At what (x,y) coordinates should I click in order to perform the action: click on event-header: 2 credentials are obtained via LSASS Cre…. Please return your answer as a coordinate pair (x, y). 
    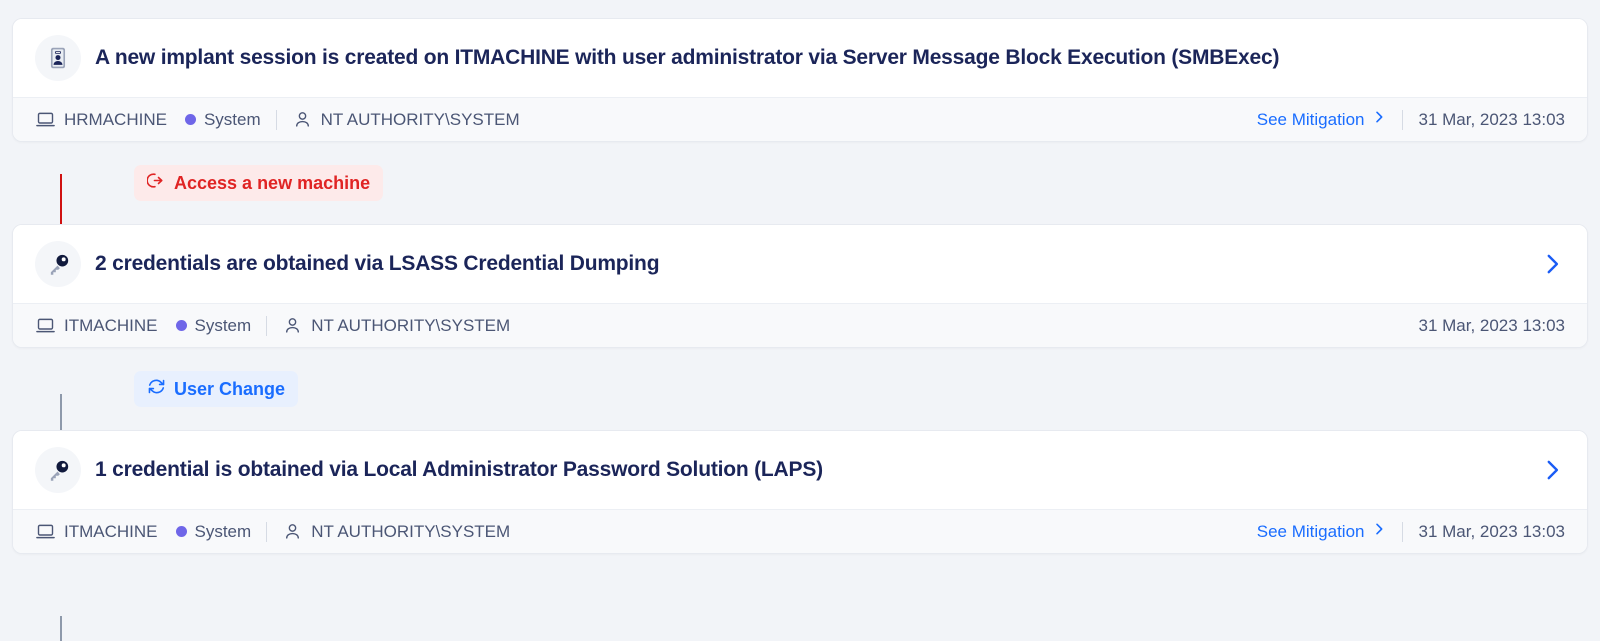
    Looking at the image, I should click on (800, 264).